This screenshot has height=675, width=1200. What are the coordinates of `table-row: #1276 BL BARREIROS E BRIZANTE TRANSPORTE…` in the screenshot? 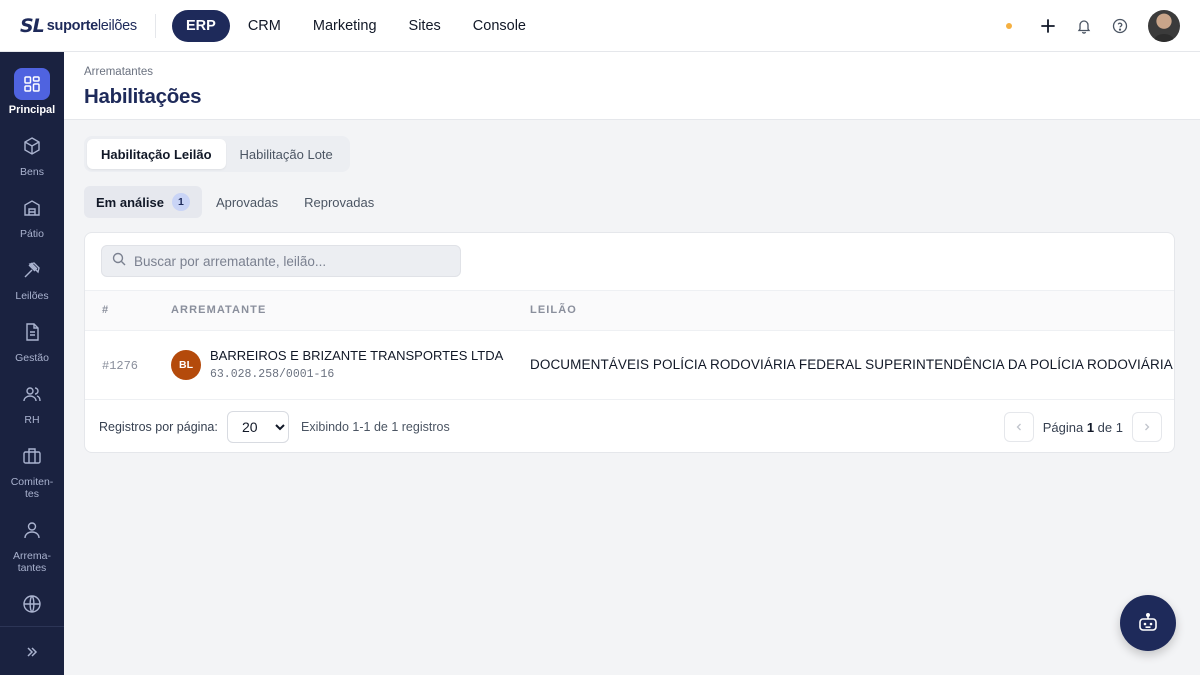 It's located at (629, 365).